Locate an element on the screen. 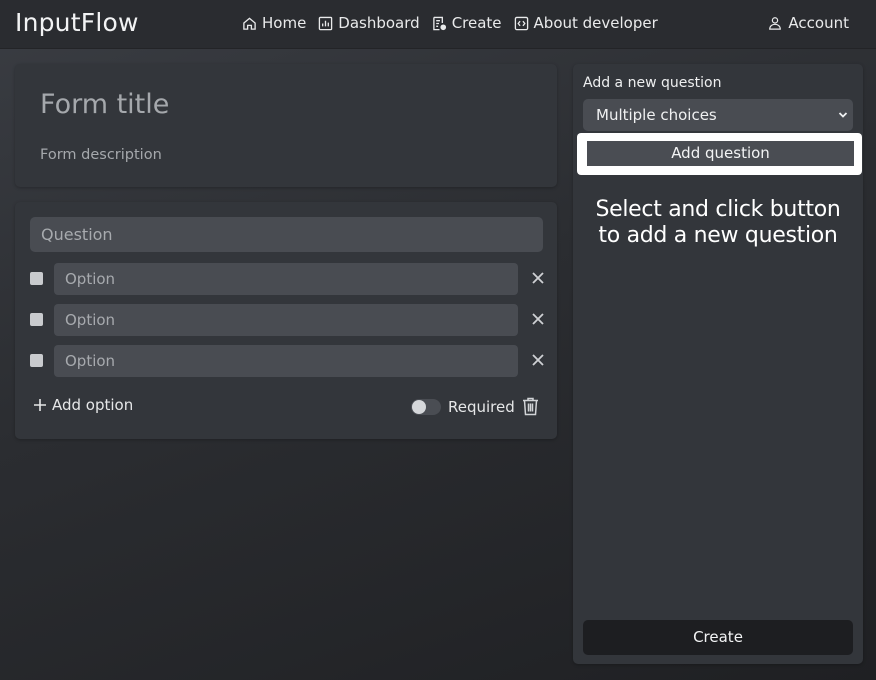  required-label: Required is located at coordinates (481, 407).